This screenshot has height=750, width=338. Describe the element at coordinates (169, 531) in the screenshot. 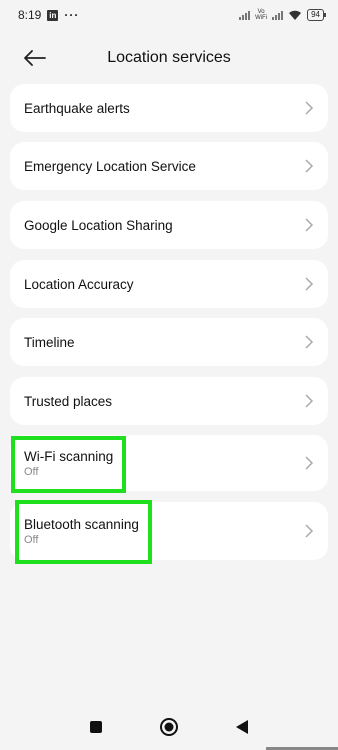

I see `item-bluetooth-scanning: Bluetooth scanning Off` at that location.